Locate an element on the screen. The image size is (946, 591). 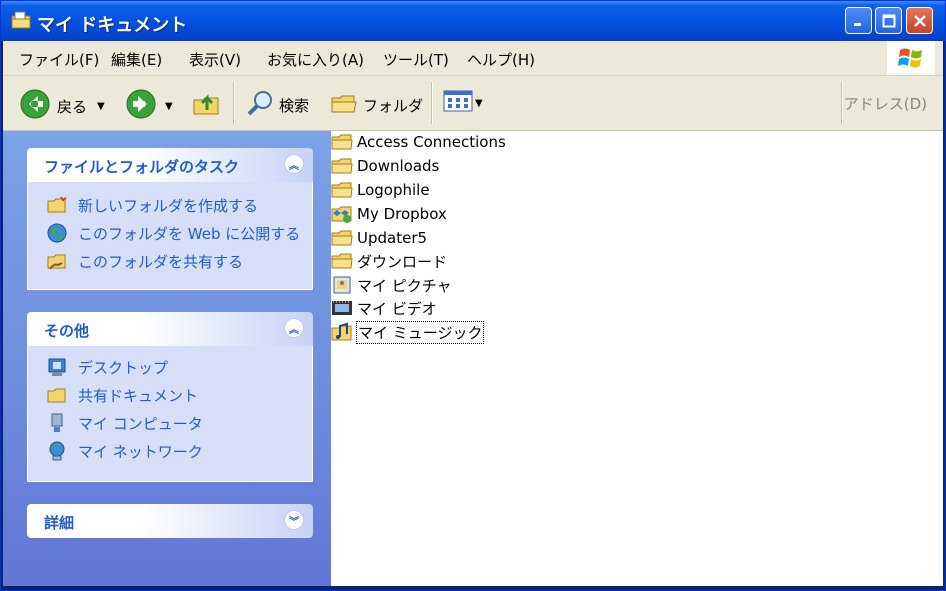
task-label: このフォルダを Web に公開する is located at coordinates (189, 233).